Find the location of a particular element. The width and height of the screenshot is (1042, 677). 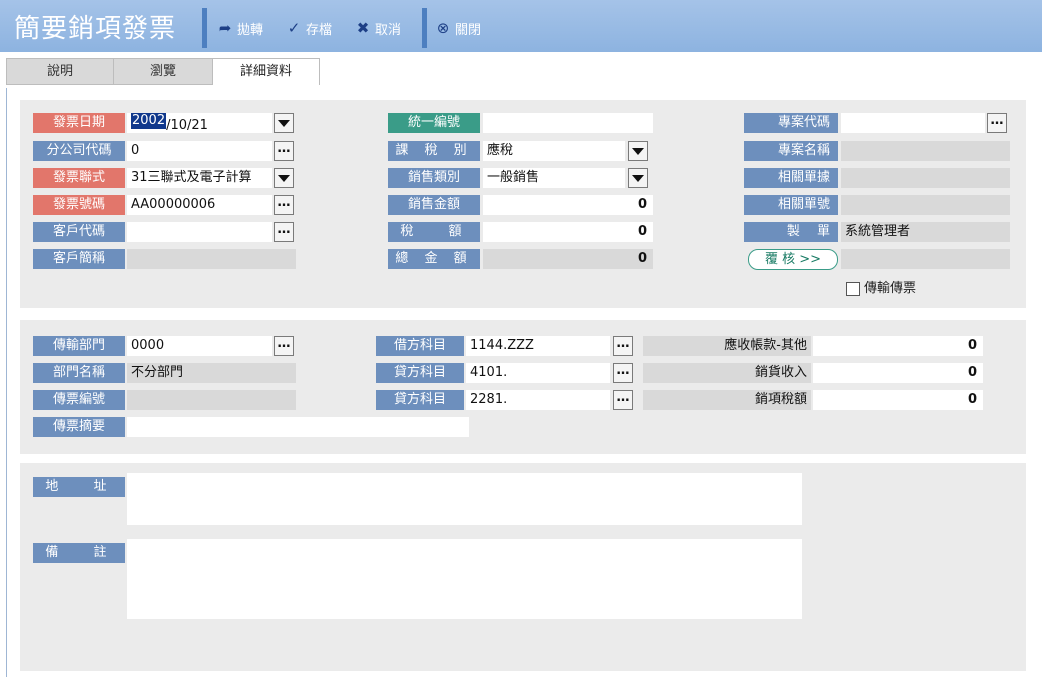

close-button: ⊗ 關閉 is located at coordinates (457, 28).